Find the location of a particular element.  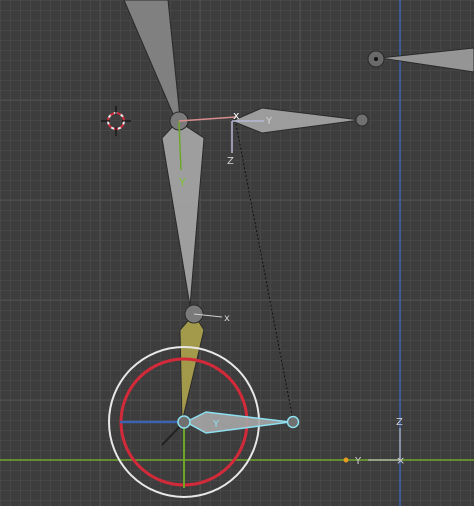

bone-joint-center is located at coordinates (376, 59).